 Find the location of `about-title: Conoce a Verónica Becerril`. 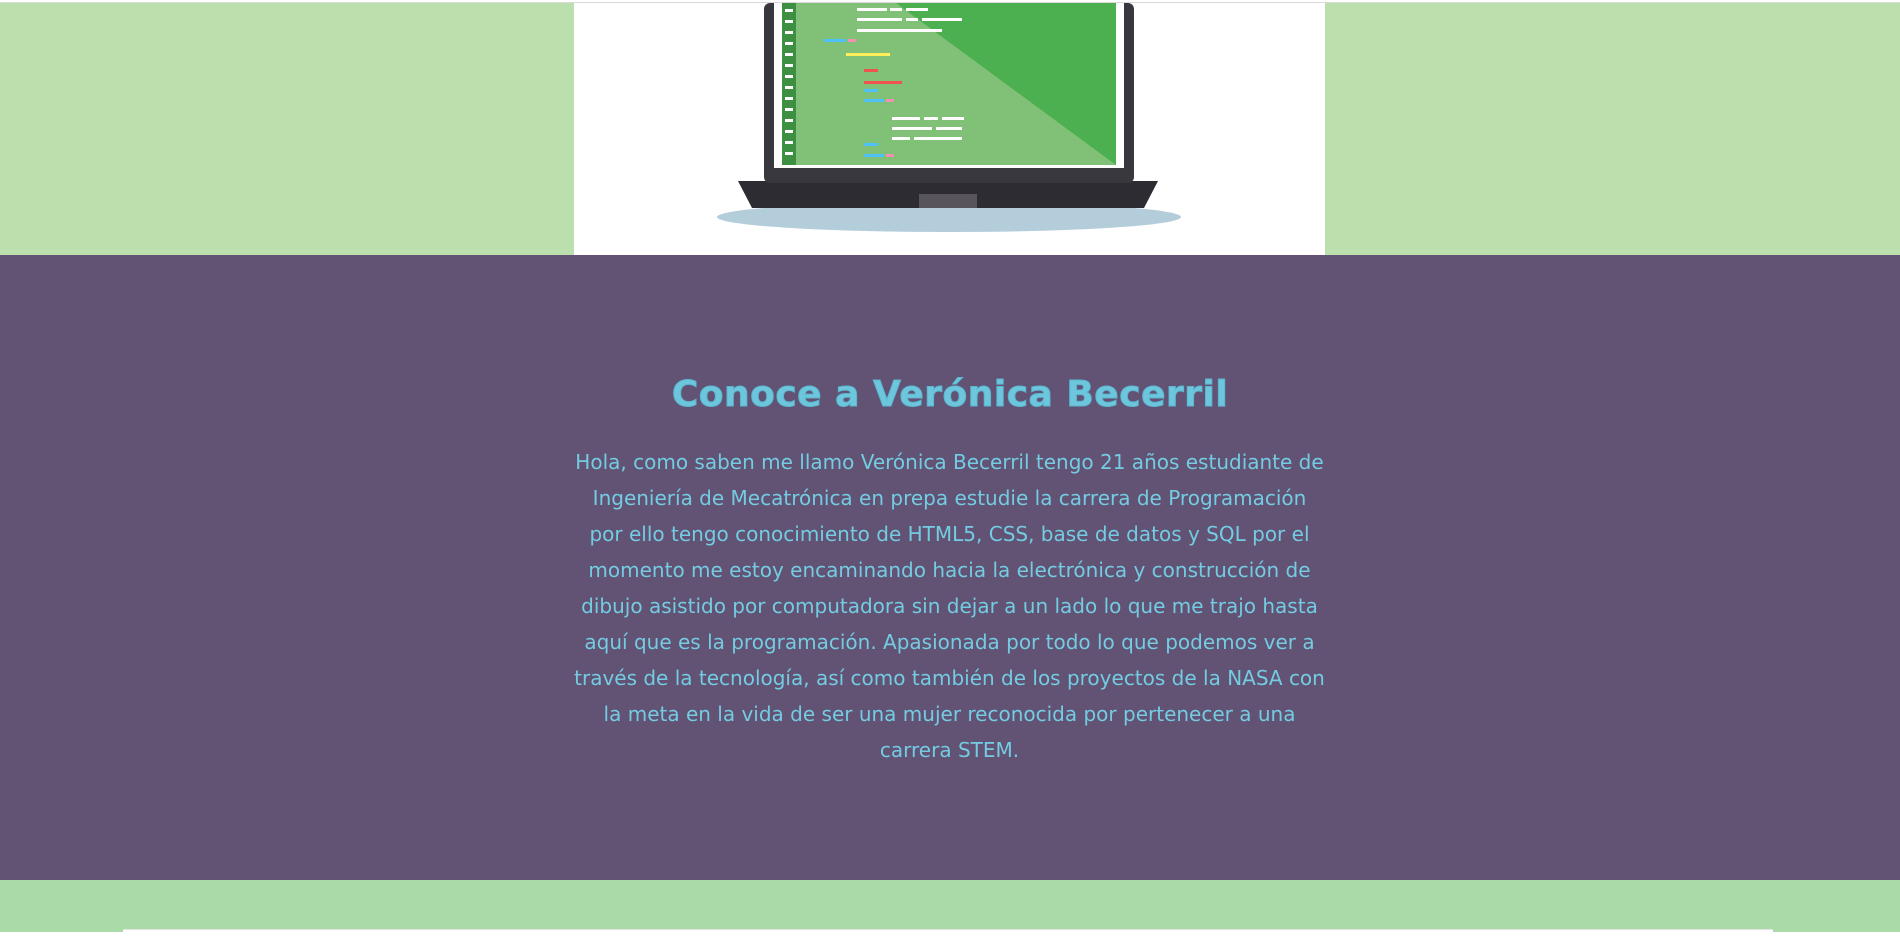

about-title: Conoce a Verónica Becerril is located at coordinates (950, 395).